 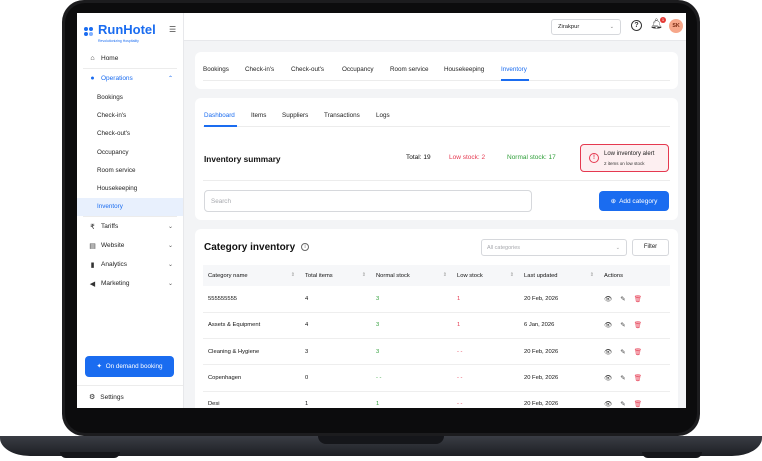 What do you see at coordinates (251, 399) in the screenshot?
I see `cell-category-name: Desi` at bounding box center [251, 399].